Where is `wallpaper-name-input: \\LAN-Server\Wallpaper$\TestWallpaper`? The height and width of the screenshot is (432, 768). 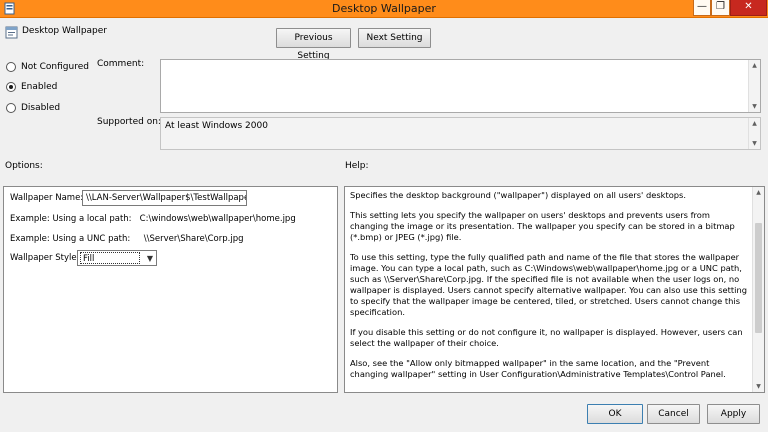
wallpaper-name-input: \\LAN-Server\Wallpaper$\TestWallpaper is located at coordinates (164, 198).